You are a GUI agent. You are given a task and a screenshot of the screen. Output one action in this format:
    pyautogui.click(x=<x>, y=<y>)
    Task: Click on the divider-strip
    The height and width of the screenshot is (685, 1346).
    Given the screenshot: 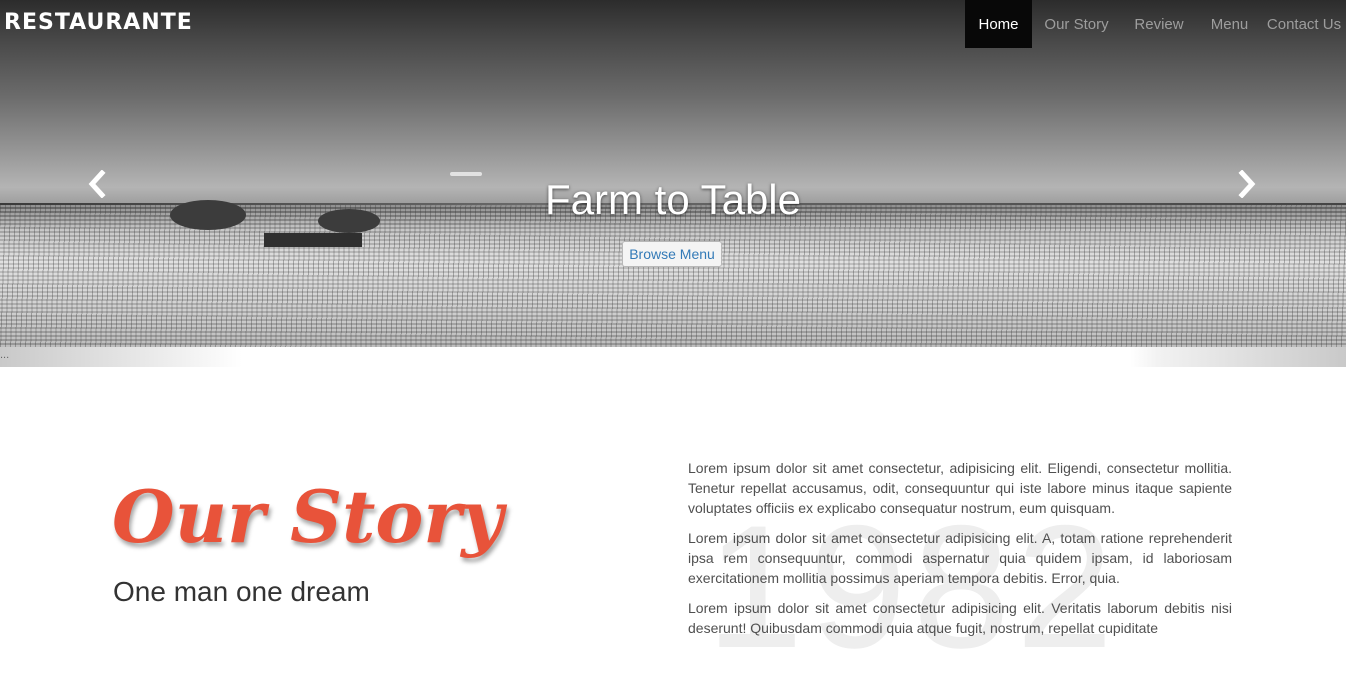 What is the action you would take?
    pyautogui.click(x=673, y=357)
    